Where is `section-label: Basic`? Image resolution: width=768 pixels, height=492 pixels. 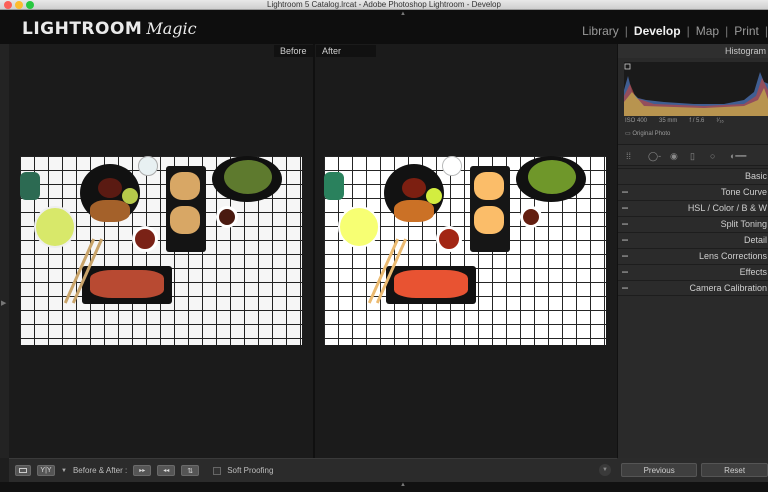 section-label: Basic is located at coordinates (755, 176).